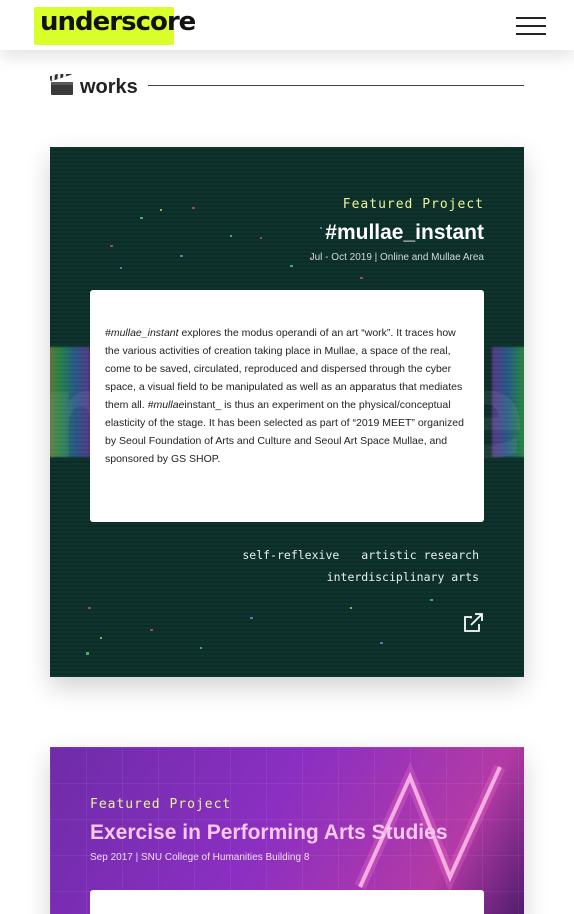  Describe the element at coordinates (109, 87) in the screenshot. I see `section-title: works` at that location.